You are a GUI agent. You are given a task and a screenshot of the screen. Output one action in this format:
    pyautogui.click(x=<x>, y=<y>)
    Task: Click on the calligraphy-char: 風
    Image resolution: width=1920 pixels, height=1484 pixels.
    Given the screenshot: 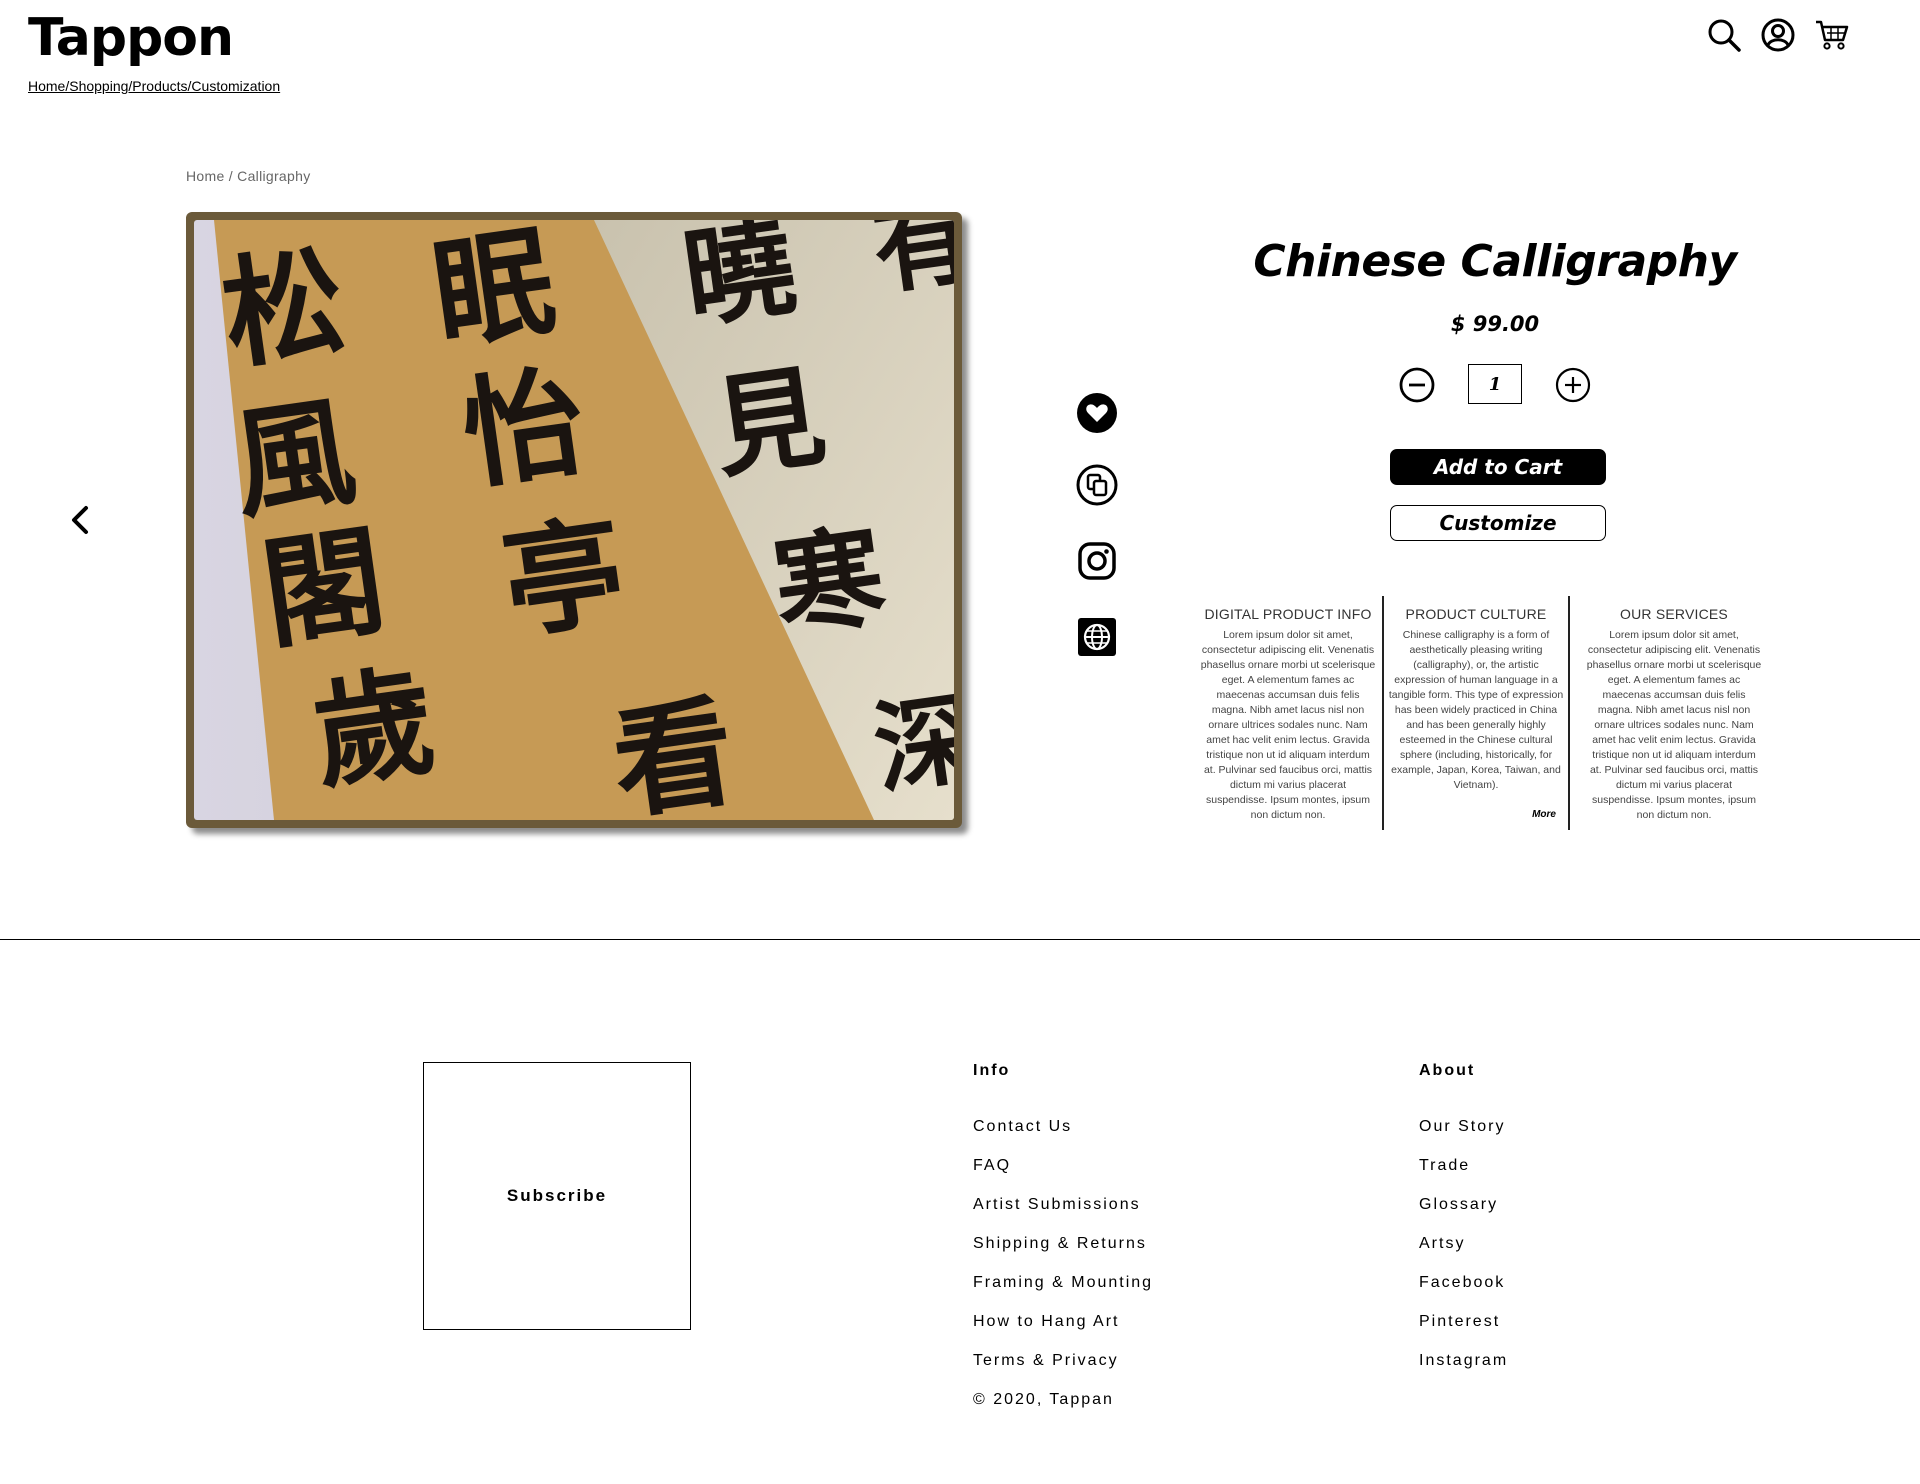 What is the action you would take?
    pyautogui.click(x=294, y=458)
    